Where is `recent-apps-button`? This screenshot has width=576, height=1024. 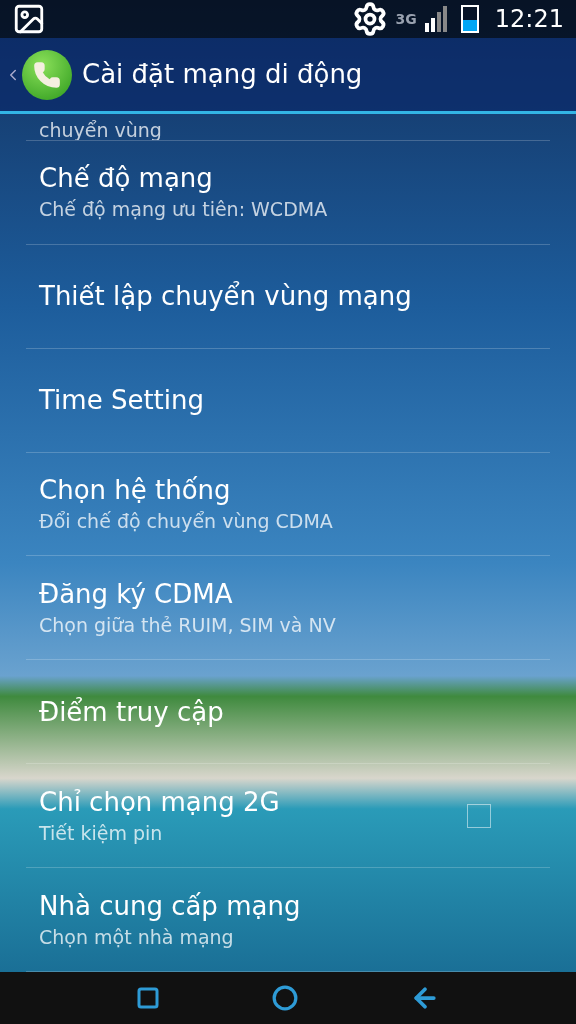 recent-apps-button is located at coordinates (148, 998).